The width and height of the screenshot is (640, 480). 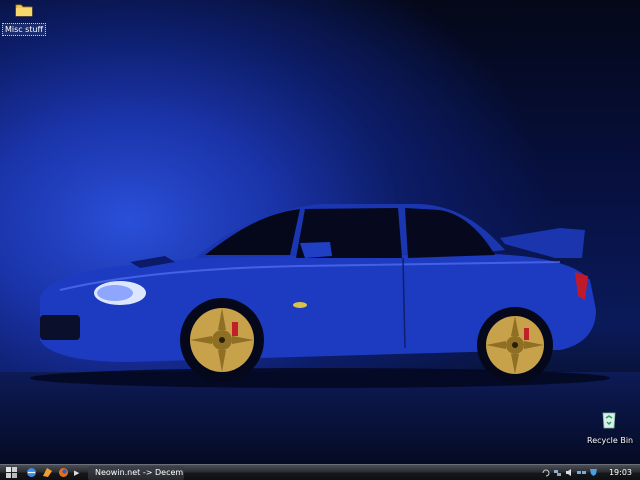 I want to click on tray-volume, so click(x=570, y=473).